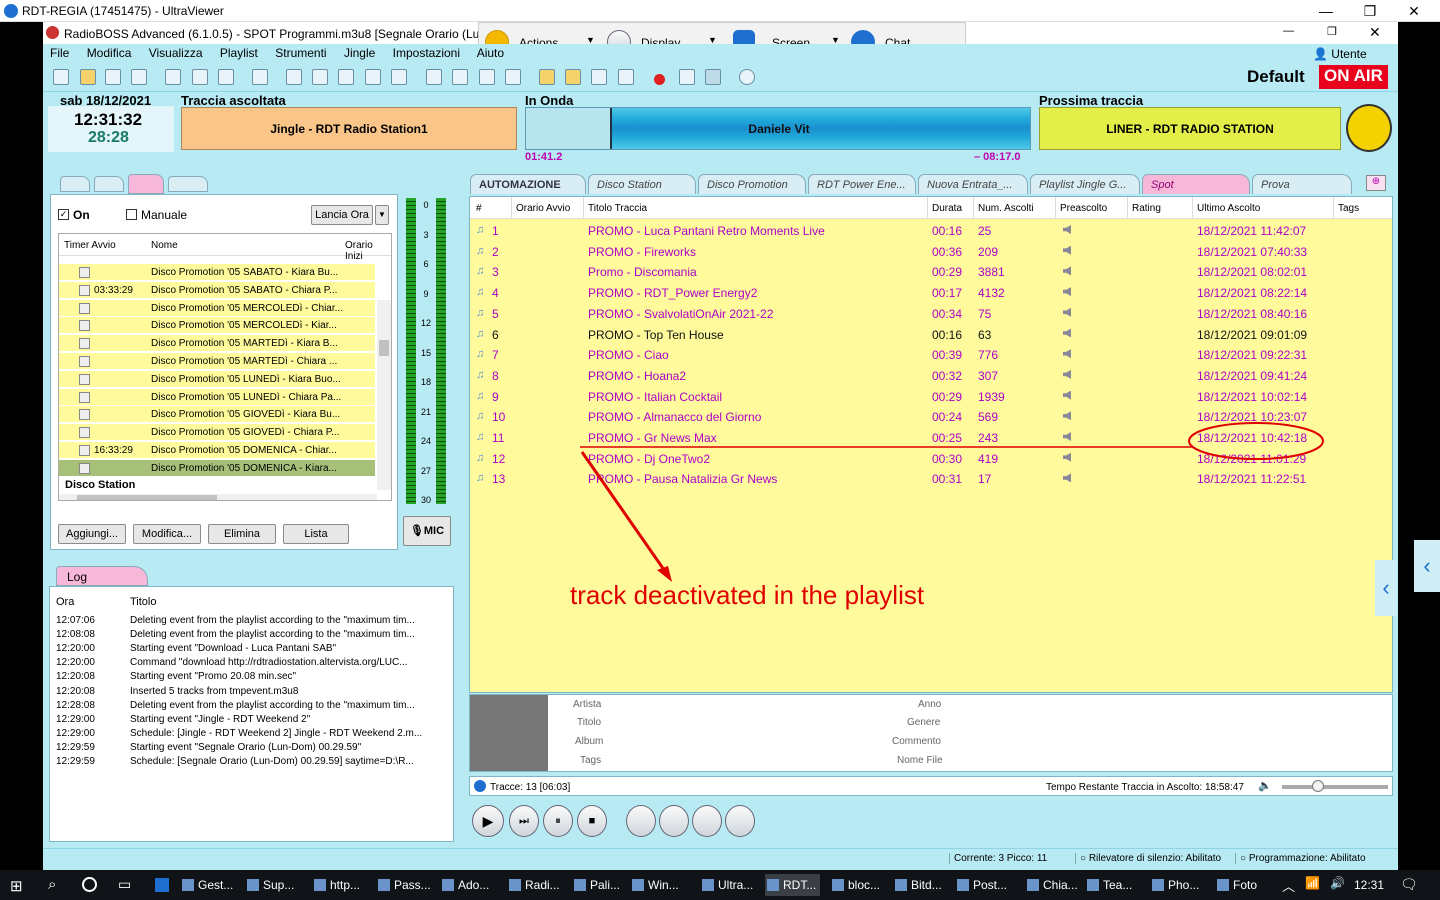  What do you see at coordinates (591, 760) in the screenshot?
I see `info-tags: Tags` at bounding box center [591, 760].